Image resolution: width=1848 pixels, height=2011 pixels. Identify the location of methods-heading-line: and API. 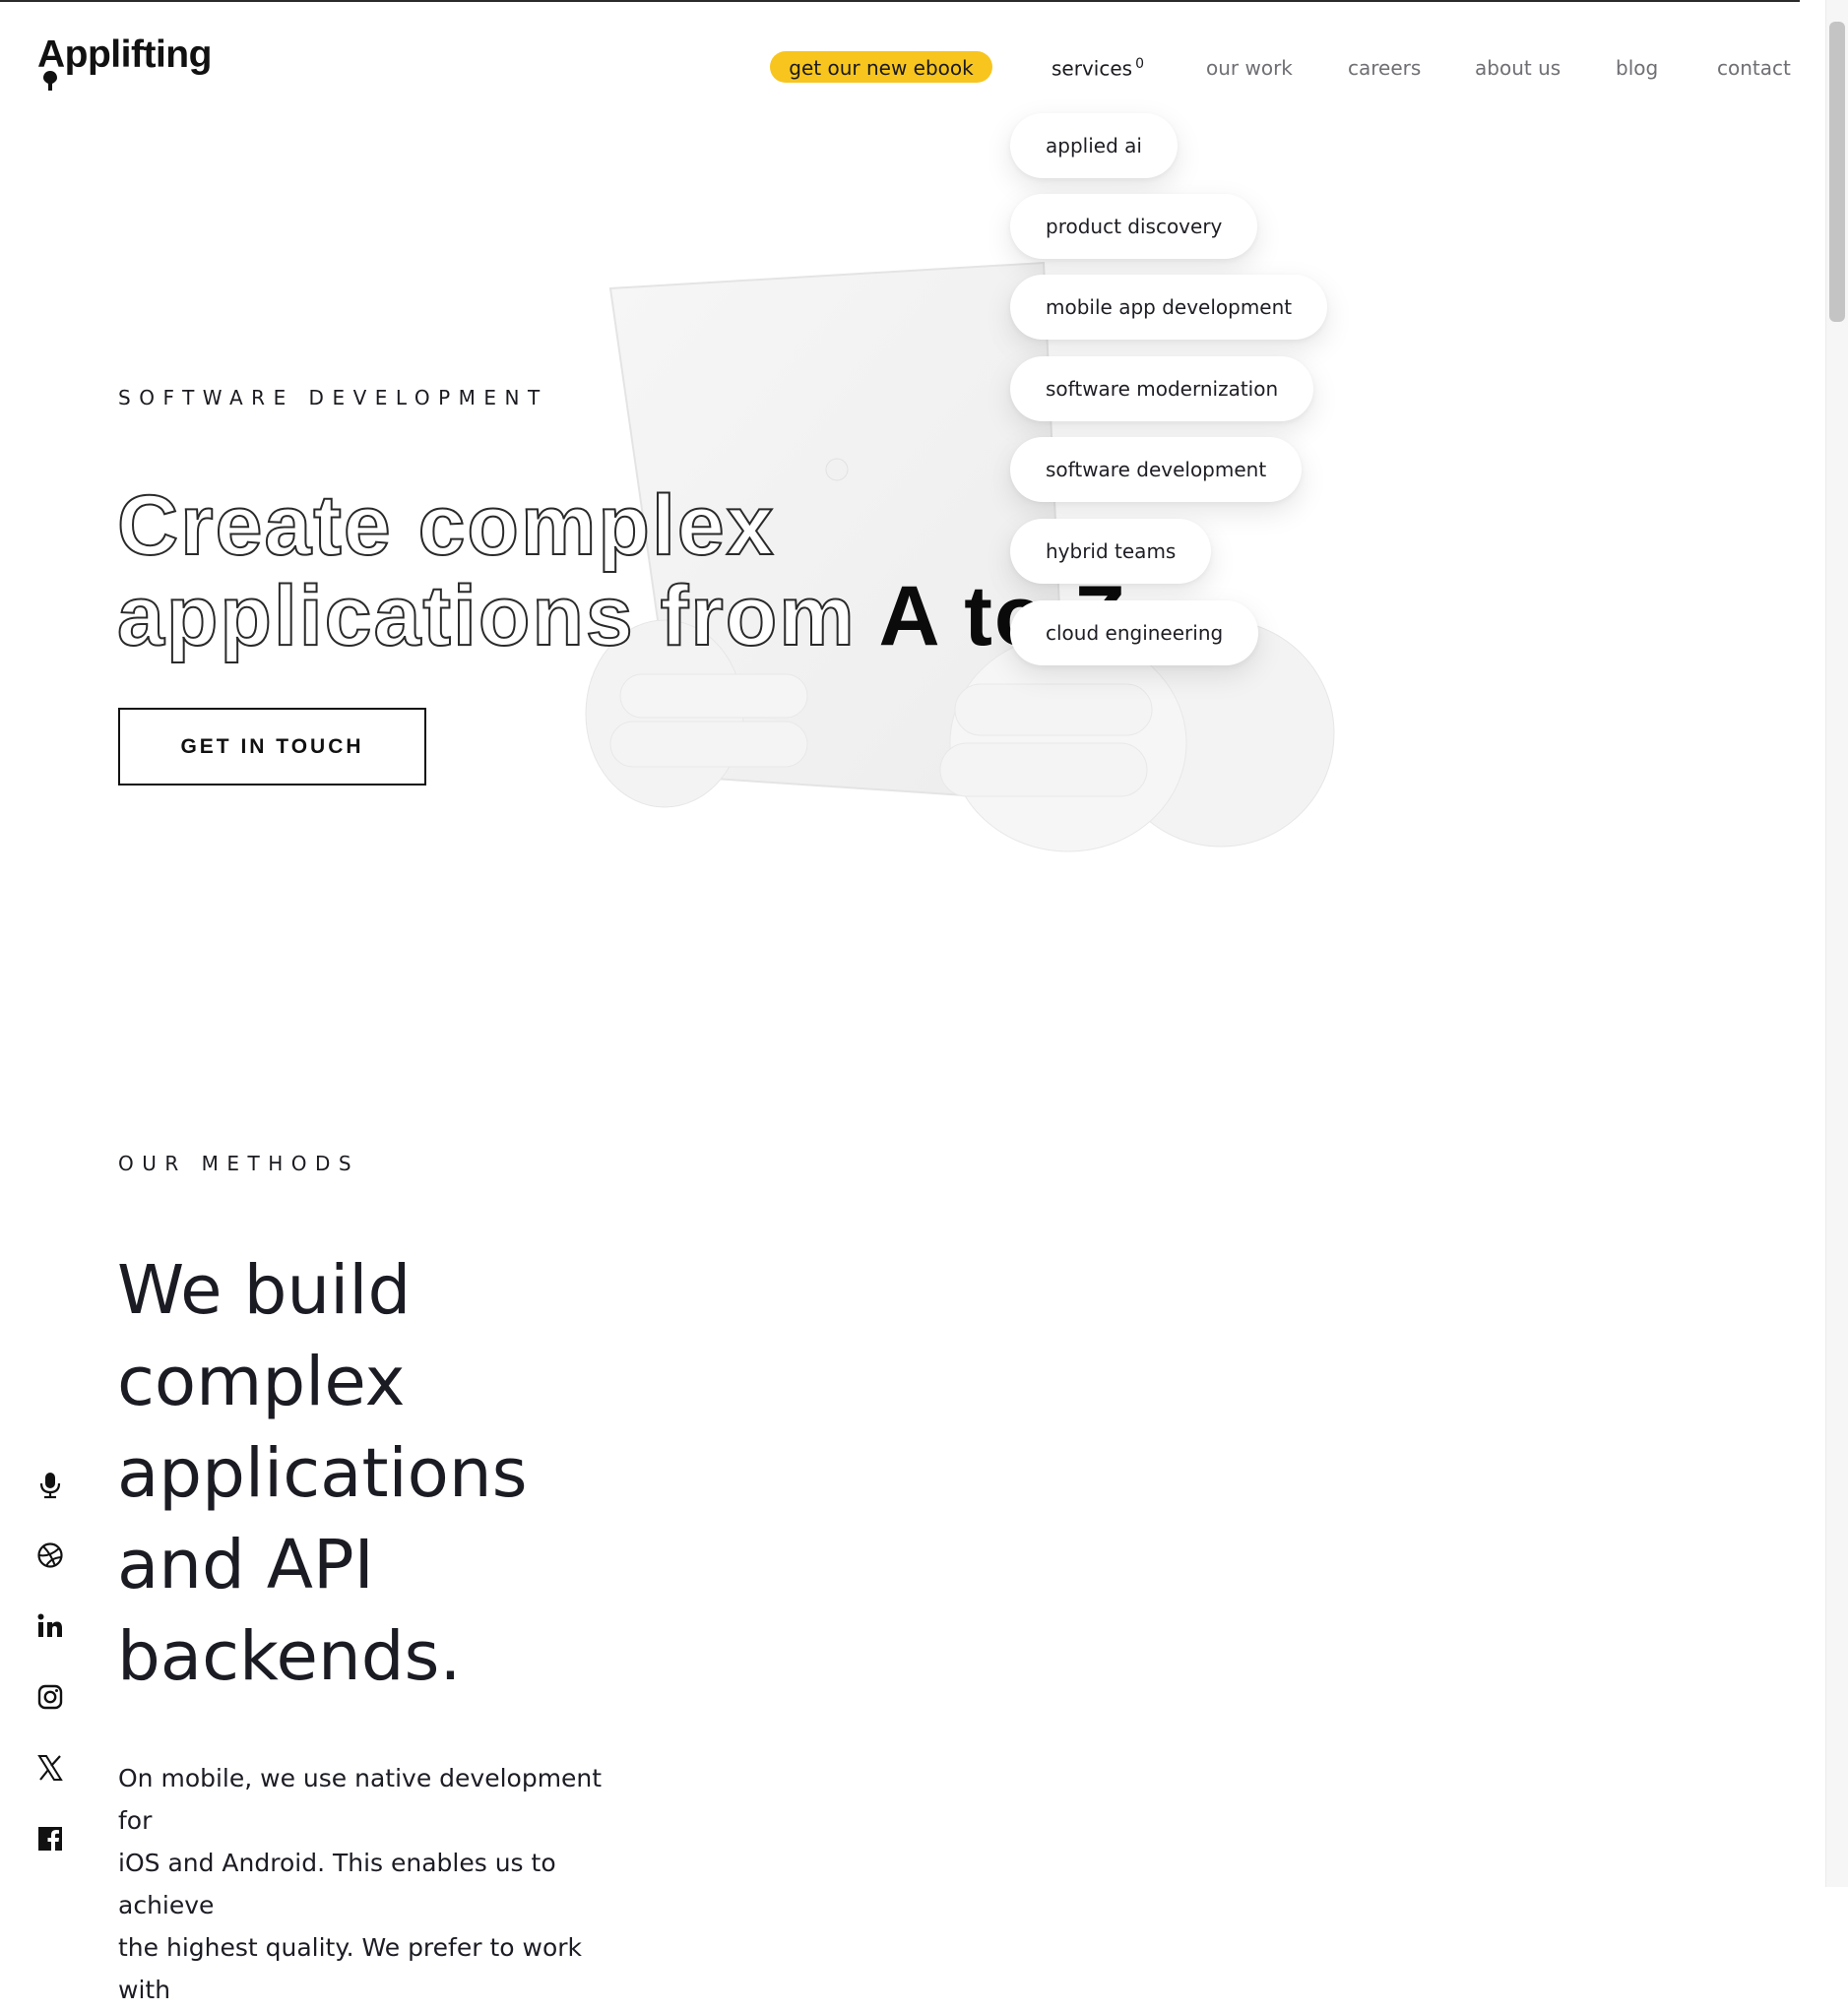
(246, 1565).